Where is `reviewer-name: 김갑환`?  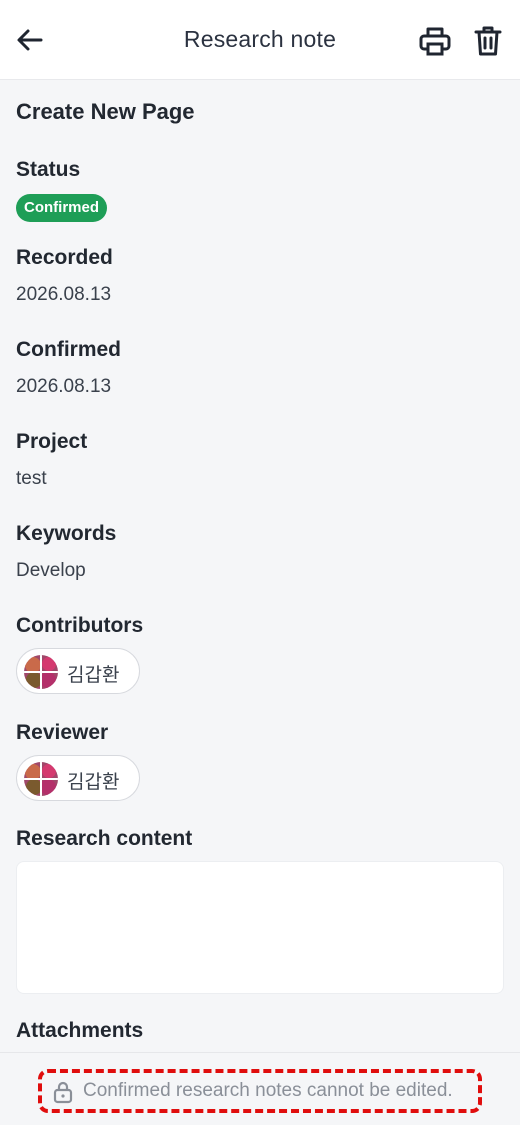 reviewer-name: 김갑환 is located at coordinates (93, 782).